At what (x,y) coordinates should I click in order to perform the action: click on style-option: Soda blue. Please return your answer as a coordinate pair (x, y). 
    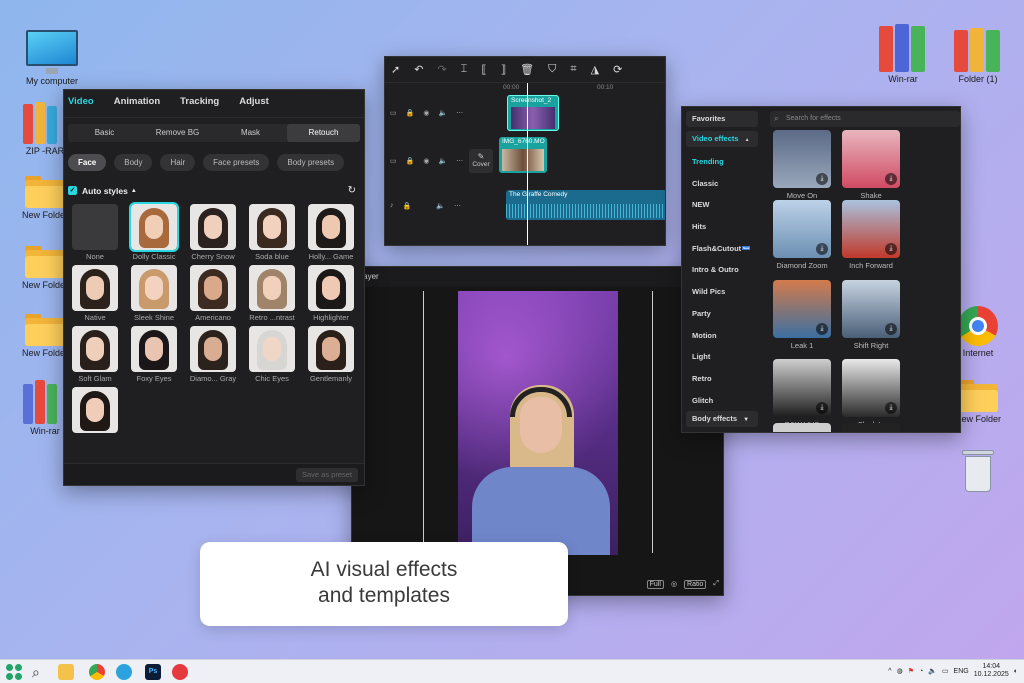
    Looking at the image, I should click on (272, 232).